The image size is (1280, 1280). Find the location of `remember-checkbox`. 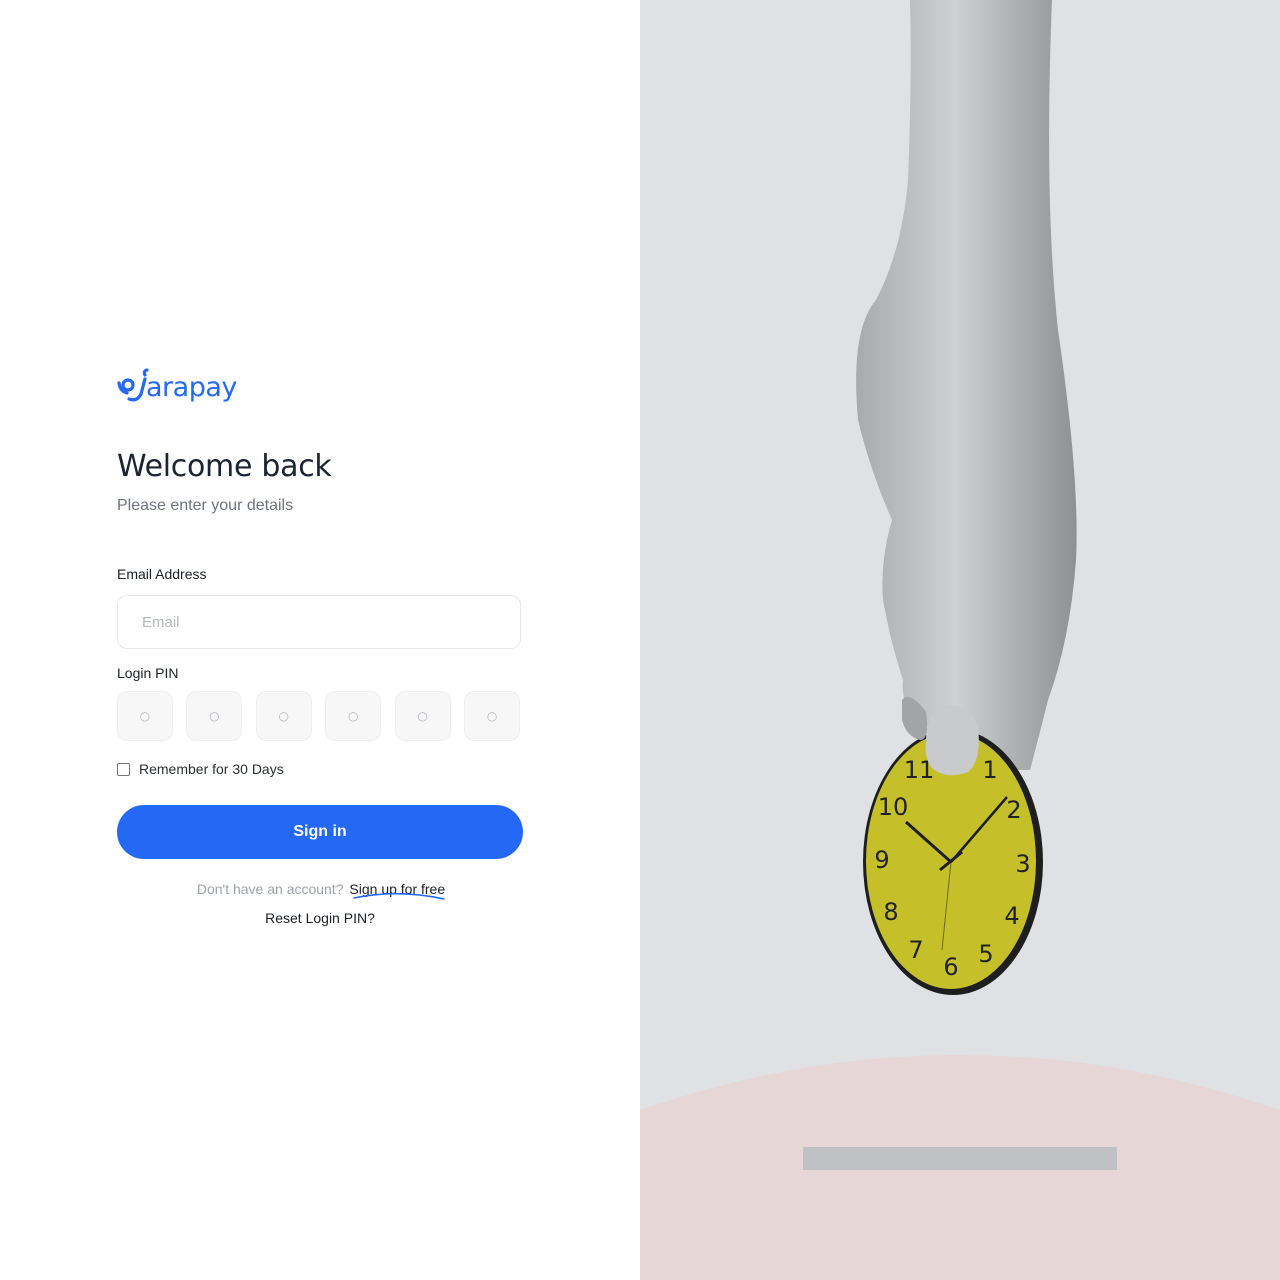

remember-checkbox is located at coordinates (123, 769).